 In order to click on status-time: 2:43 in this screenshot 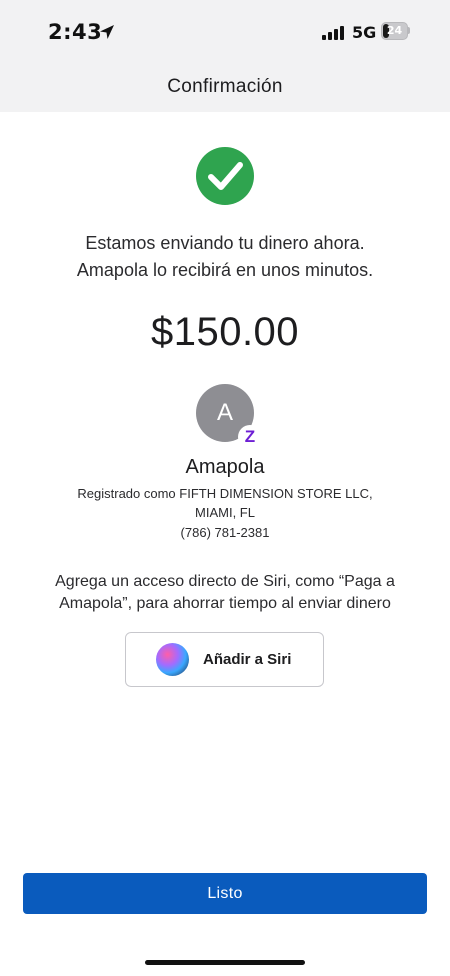, I will do `click(75, 32)`.